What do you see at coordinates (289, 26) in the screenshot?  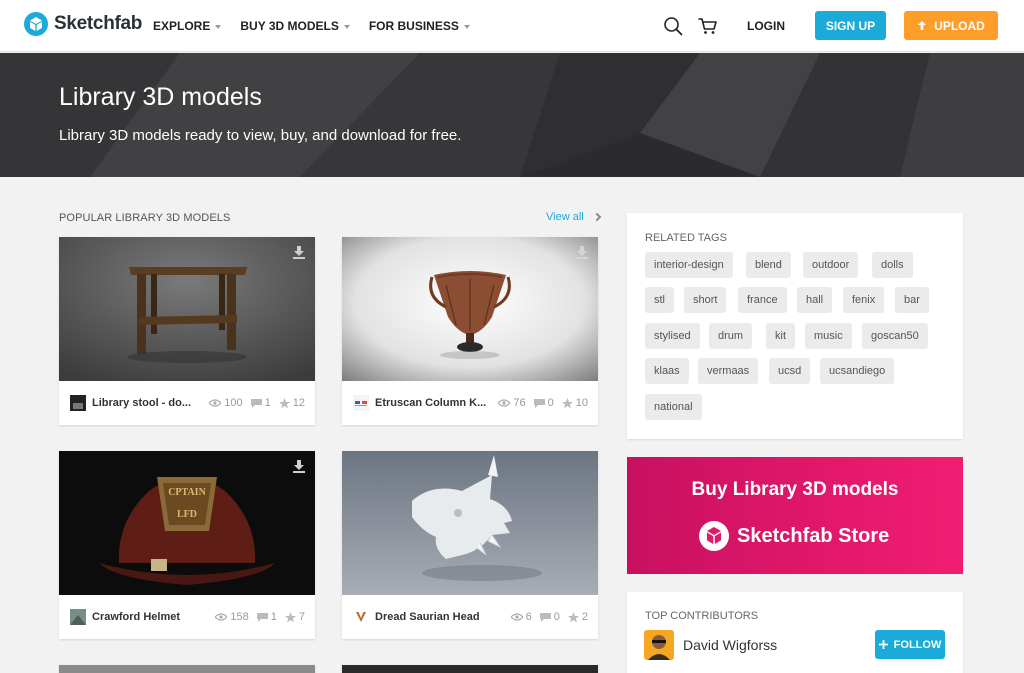 I see `nav-buy-label: BUY 3D MODELS` at bounding box center [289, 26].